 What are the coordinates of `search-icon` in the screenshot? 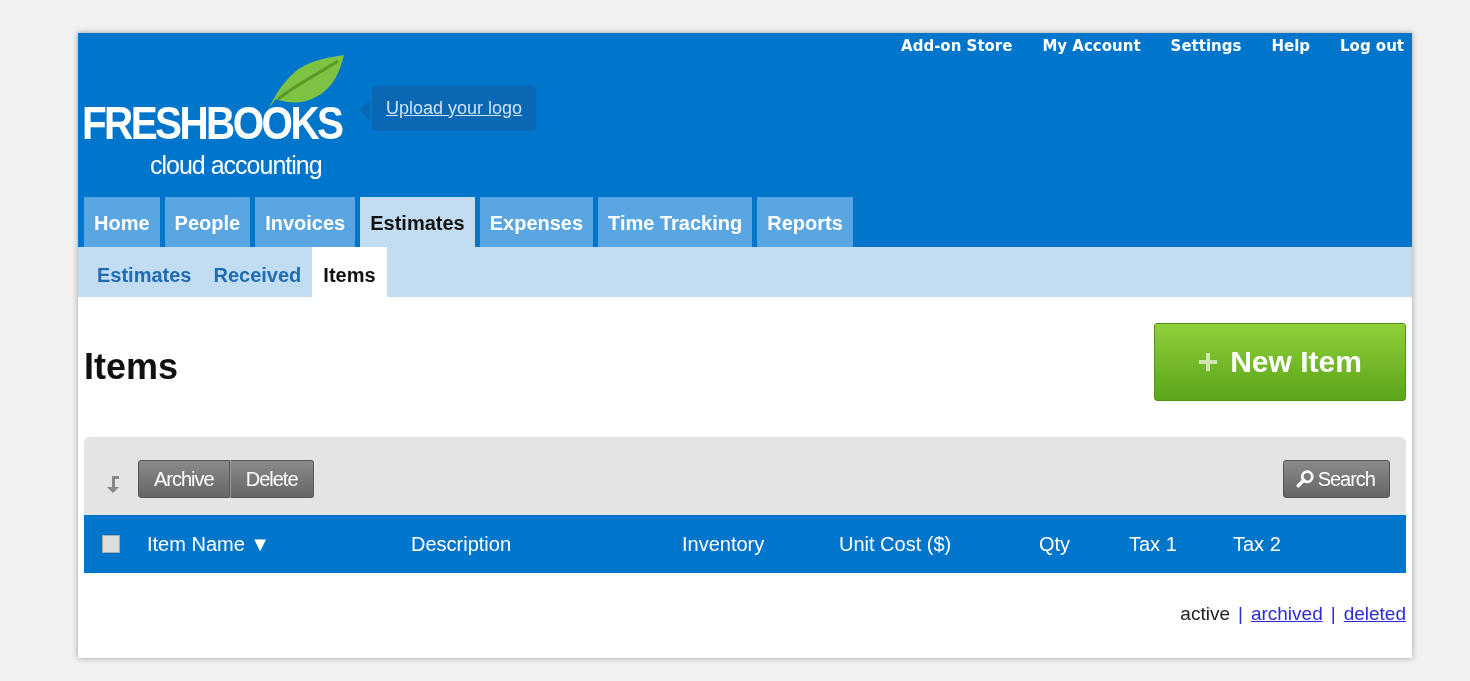 It's located at (1304, 479).